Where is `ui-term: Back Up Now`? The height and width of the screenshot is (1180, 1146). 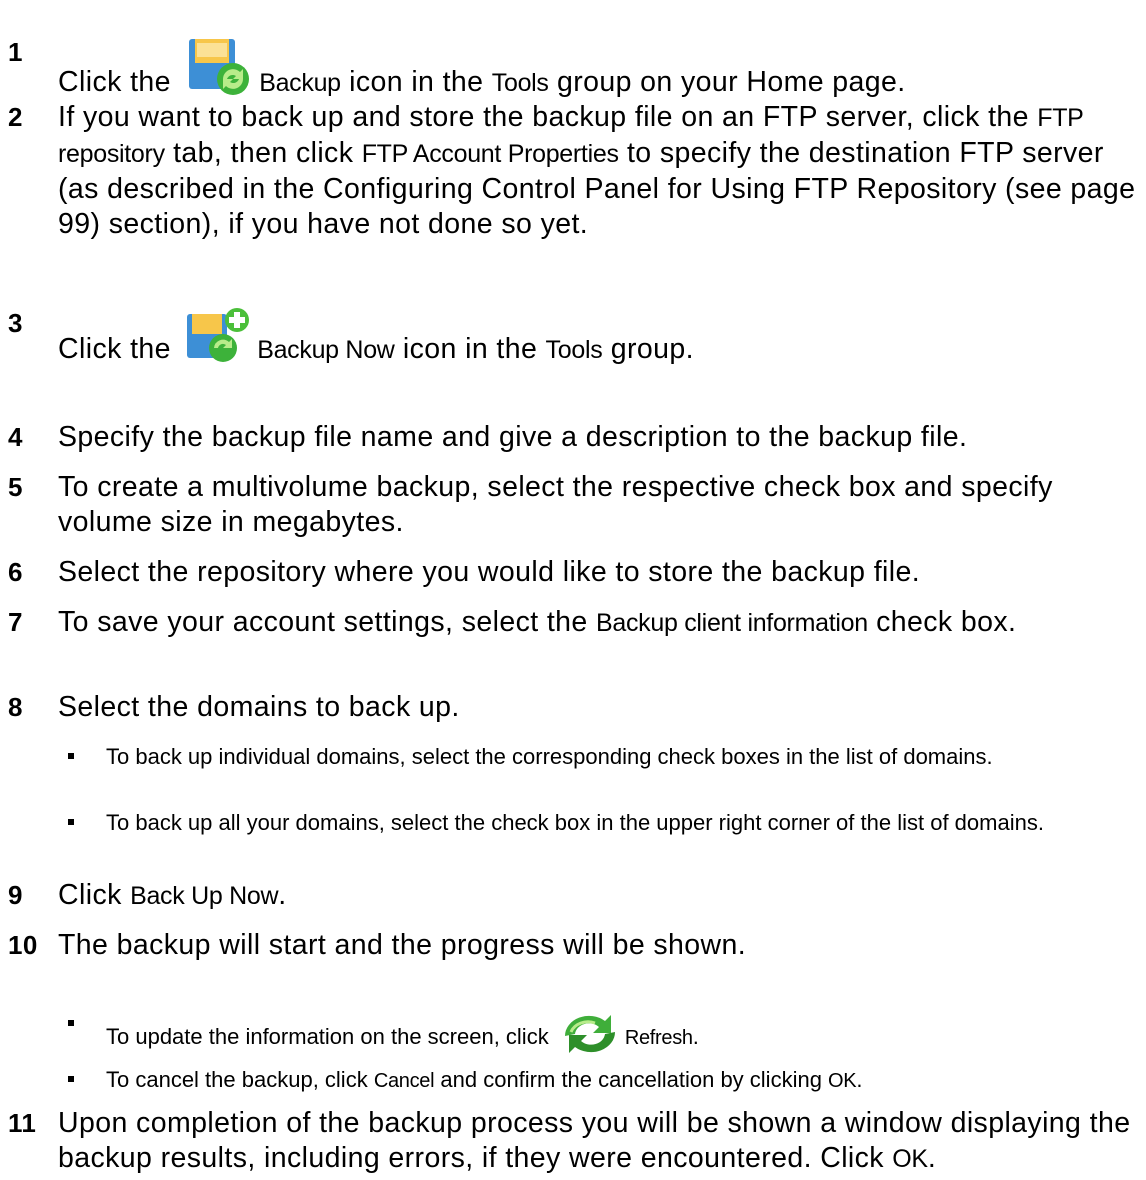
ui-term: Back Up Now is located at coordinates (204, 896).